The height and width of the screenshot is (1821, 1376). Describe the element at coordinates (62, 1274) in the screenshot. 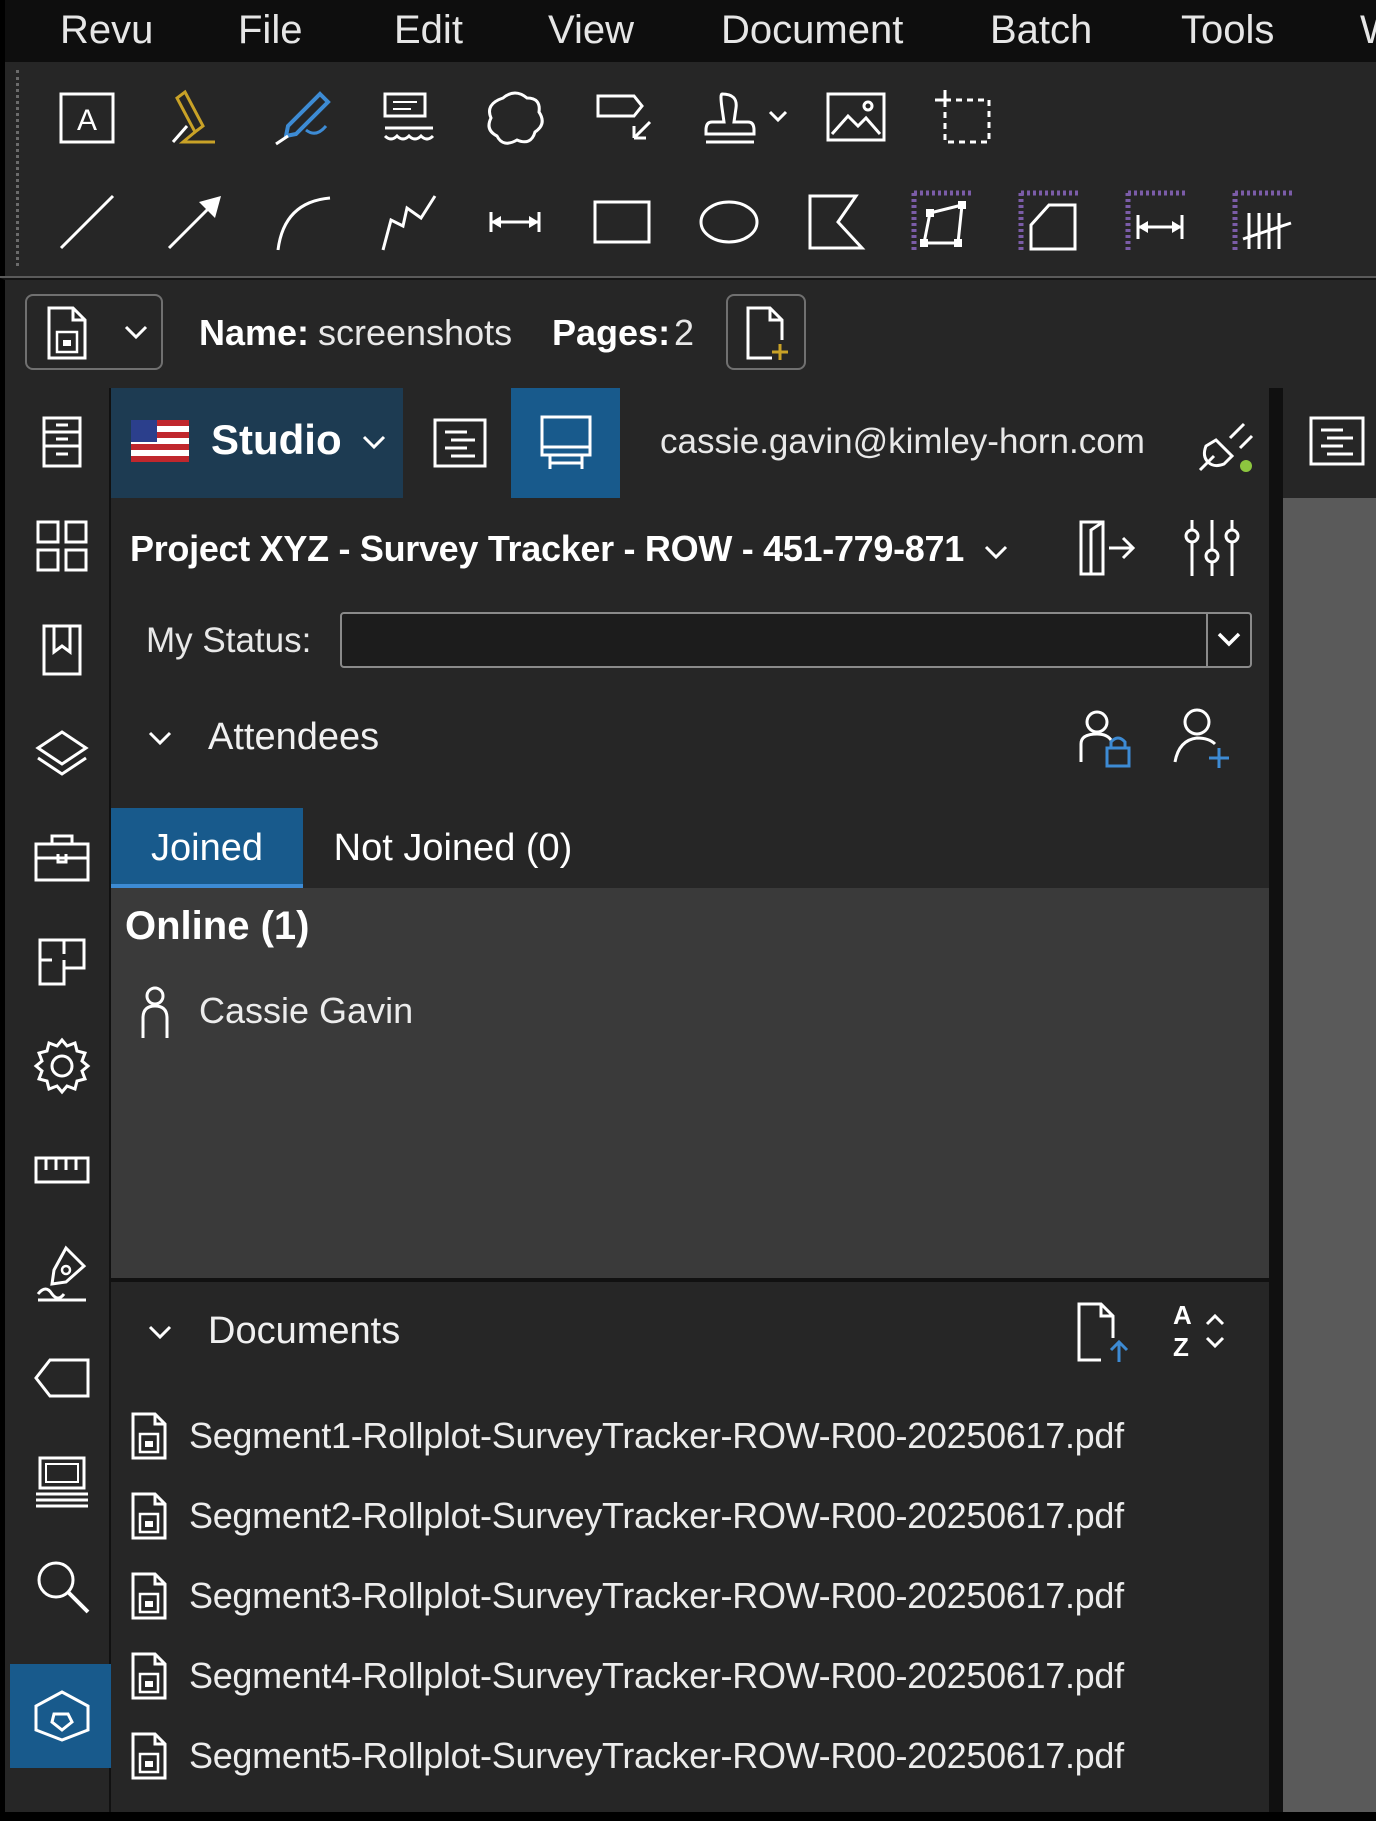

I see `signatures-icon` at that location.